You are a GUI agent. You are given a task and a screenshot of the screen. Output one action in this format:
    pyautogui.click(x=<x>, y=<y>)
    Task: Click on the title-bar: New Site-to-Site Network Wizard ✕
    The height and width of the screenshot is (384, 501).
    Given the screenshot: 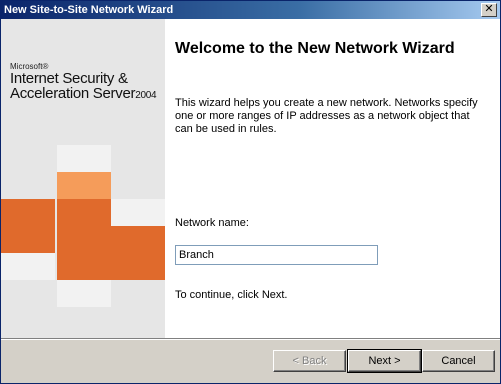 What is the action you would take?
    pyautogui.click(x=250, y=10)
    